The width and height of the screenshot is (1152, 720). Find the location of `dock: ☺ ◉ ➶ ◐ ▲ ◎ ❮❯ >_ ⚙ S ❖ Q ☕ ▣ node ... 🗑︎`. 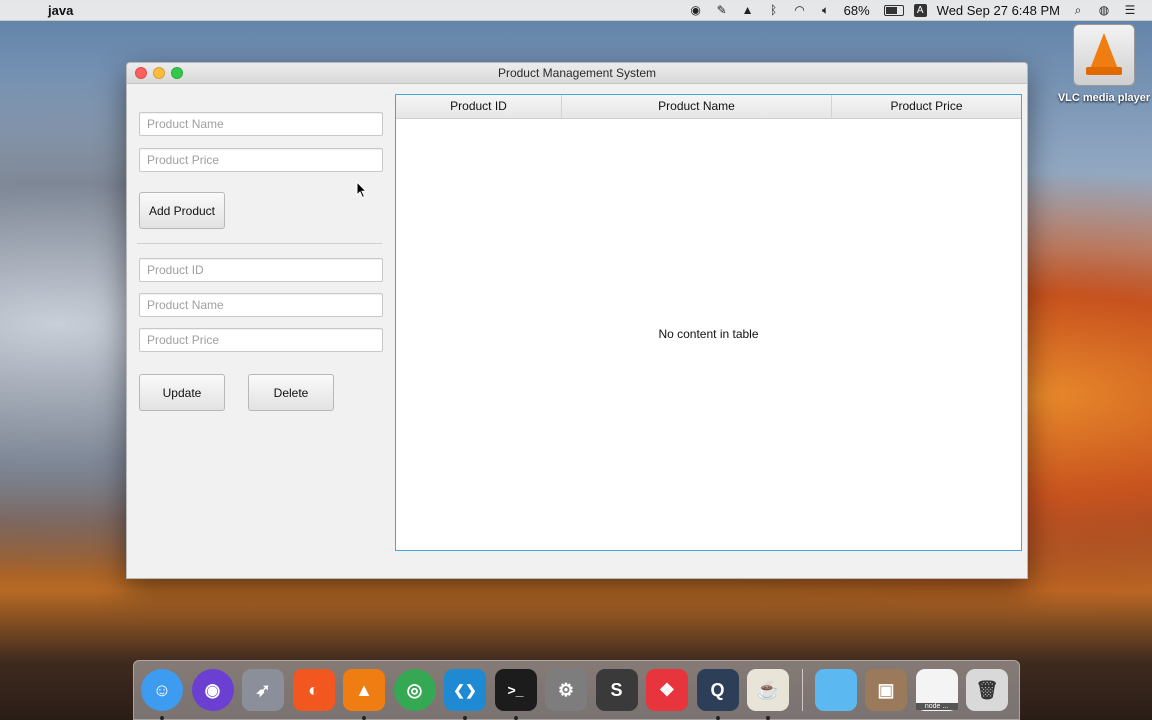

dock: ☺ ◉ ➶ ◐ ▲ ◎ ❮❯ >_ ⚙ S ❖ Q ☕ ▣ node ... 🗑︎ is located at coordinates (576, 690).